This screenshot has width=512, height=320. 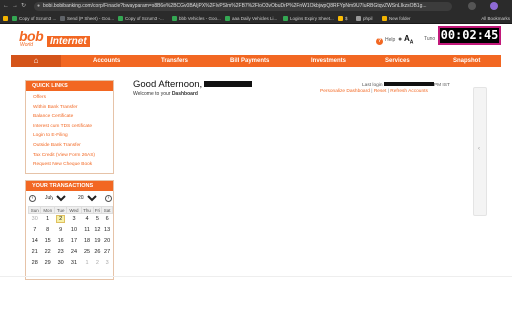 I want to click on calendar-day: 26, so click(x=97, y=252).